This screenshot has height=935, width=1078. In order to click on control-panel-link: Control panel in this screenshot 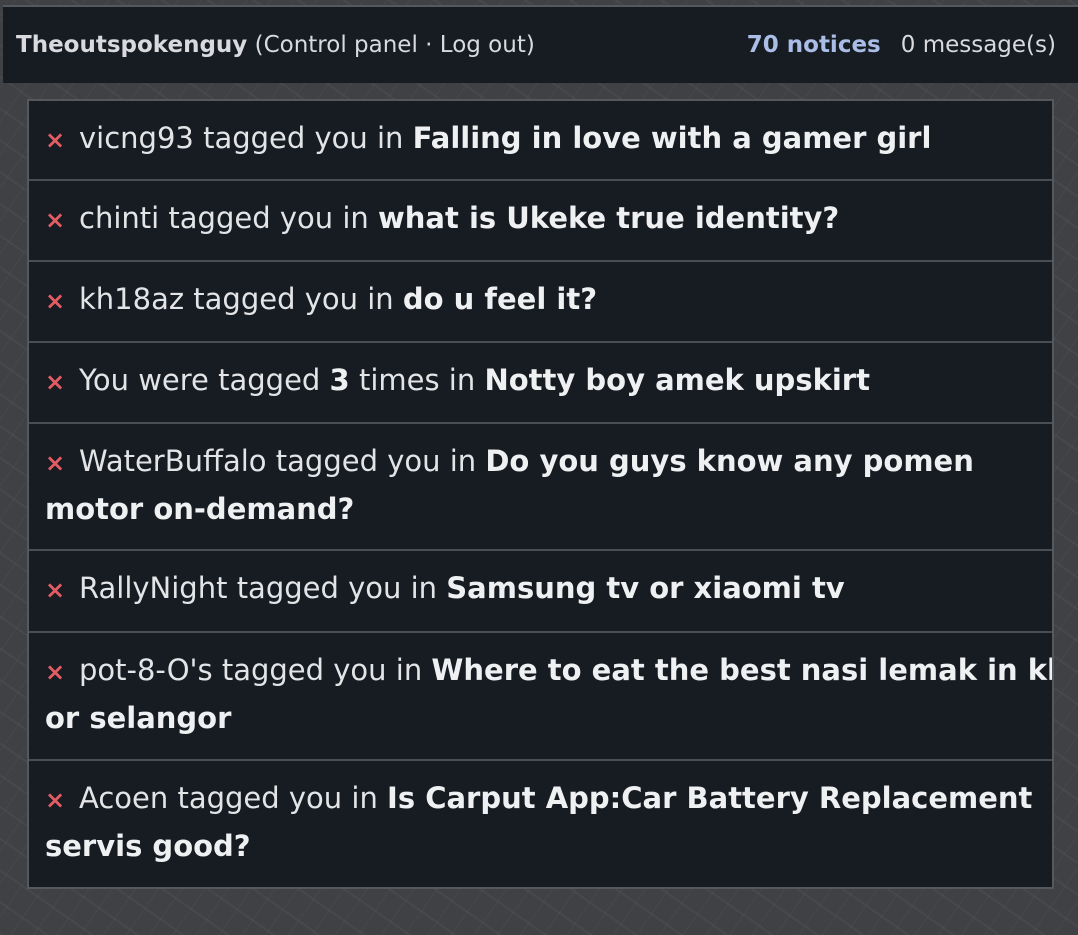, I will do `click(341, 45)`.